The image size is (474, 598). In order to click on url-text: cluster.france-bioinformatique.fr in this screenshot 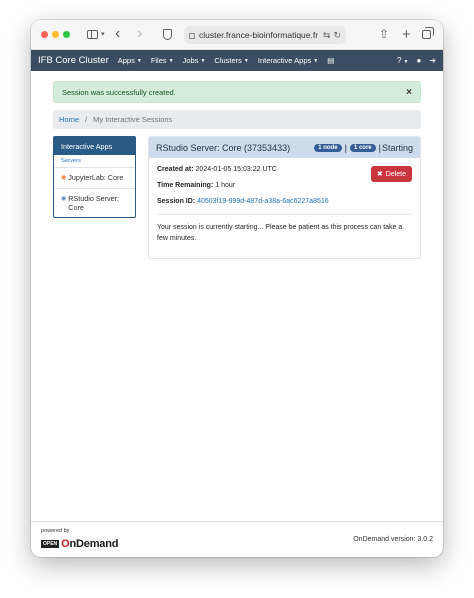, I will do `click(259, 35)`.